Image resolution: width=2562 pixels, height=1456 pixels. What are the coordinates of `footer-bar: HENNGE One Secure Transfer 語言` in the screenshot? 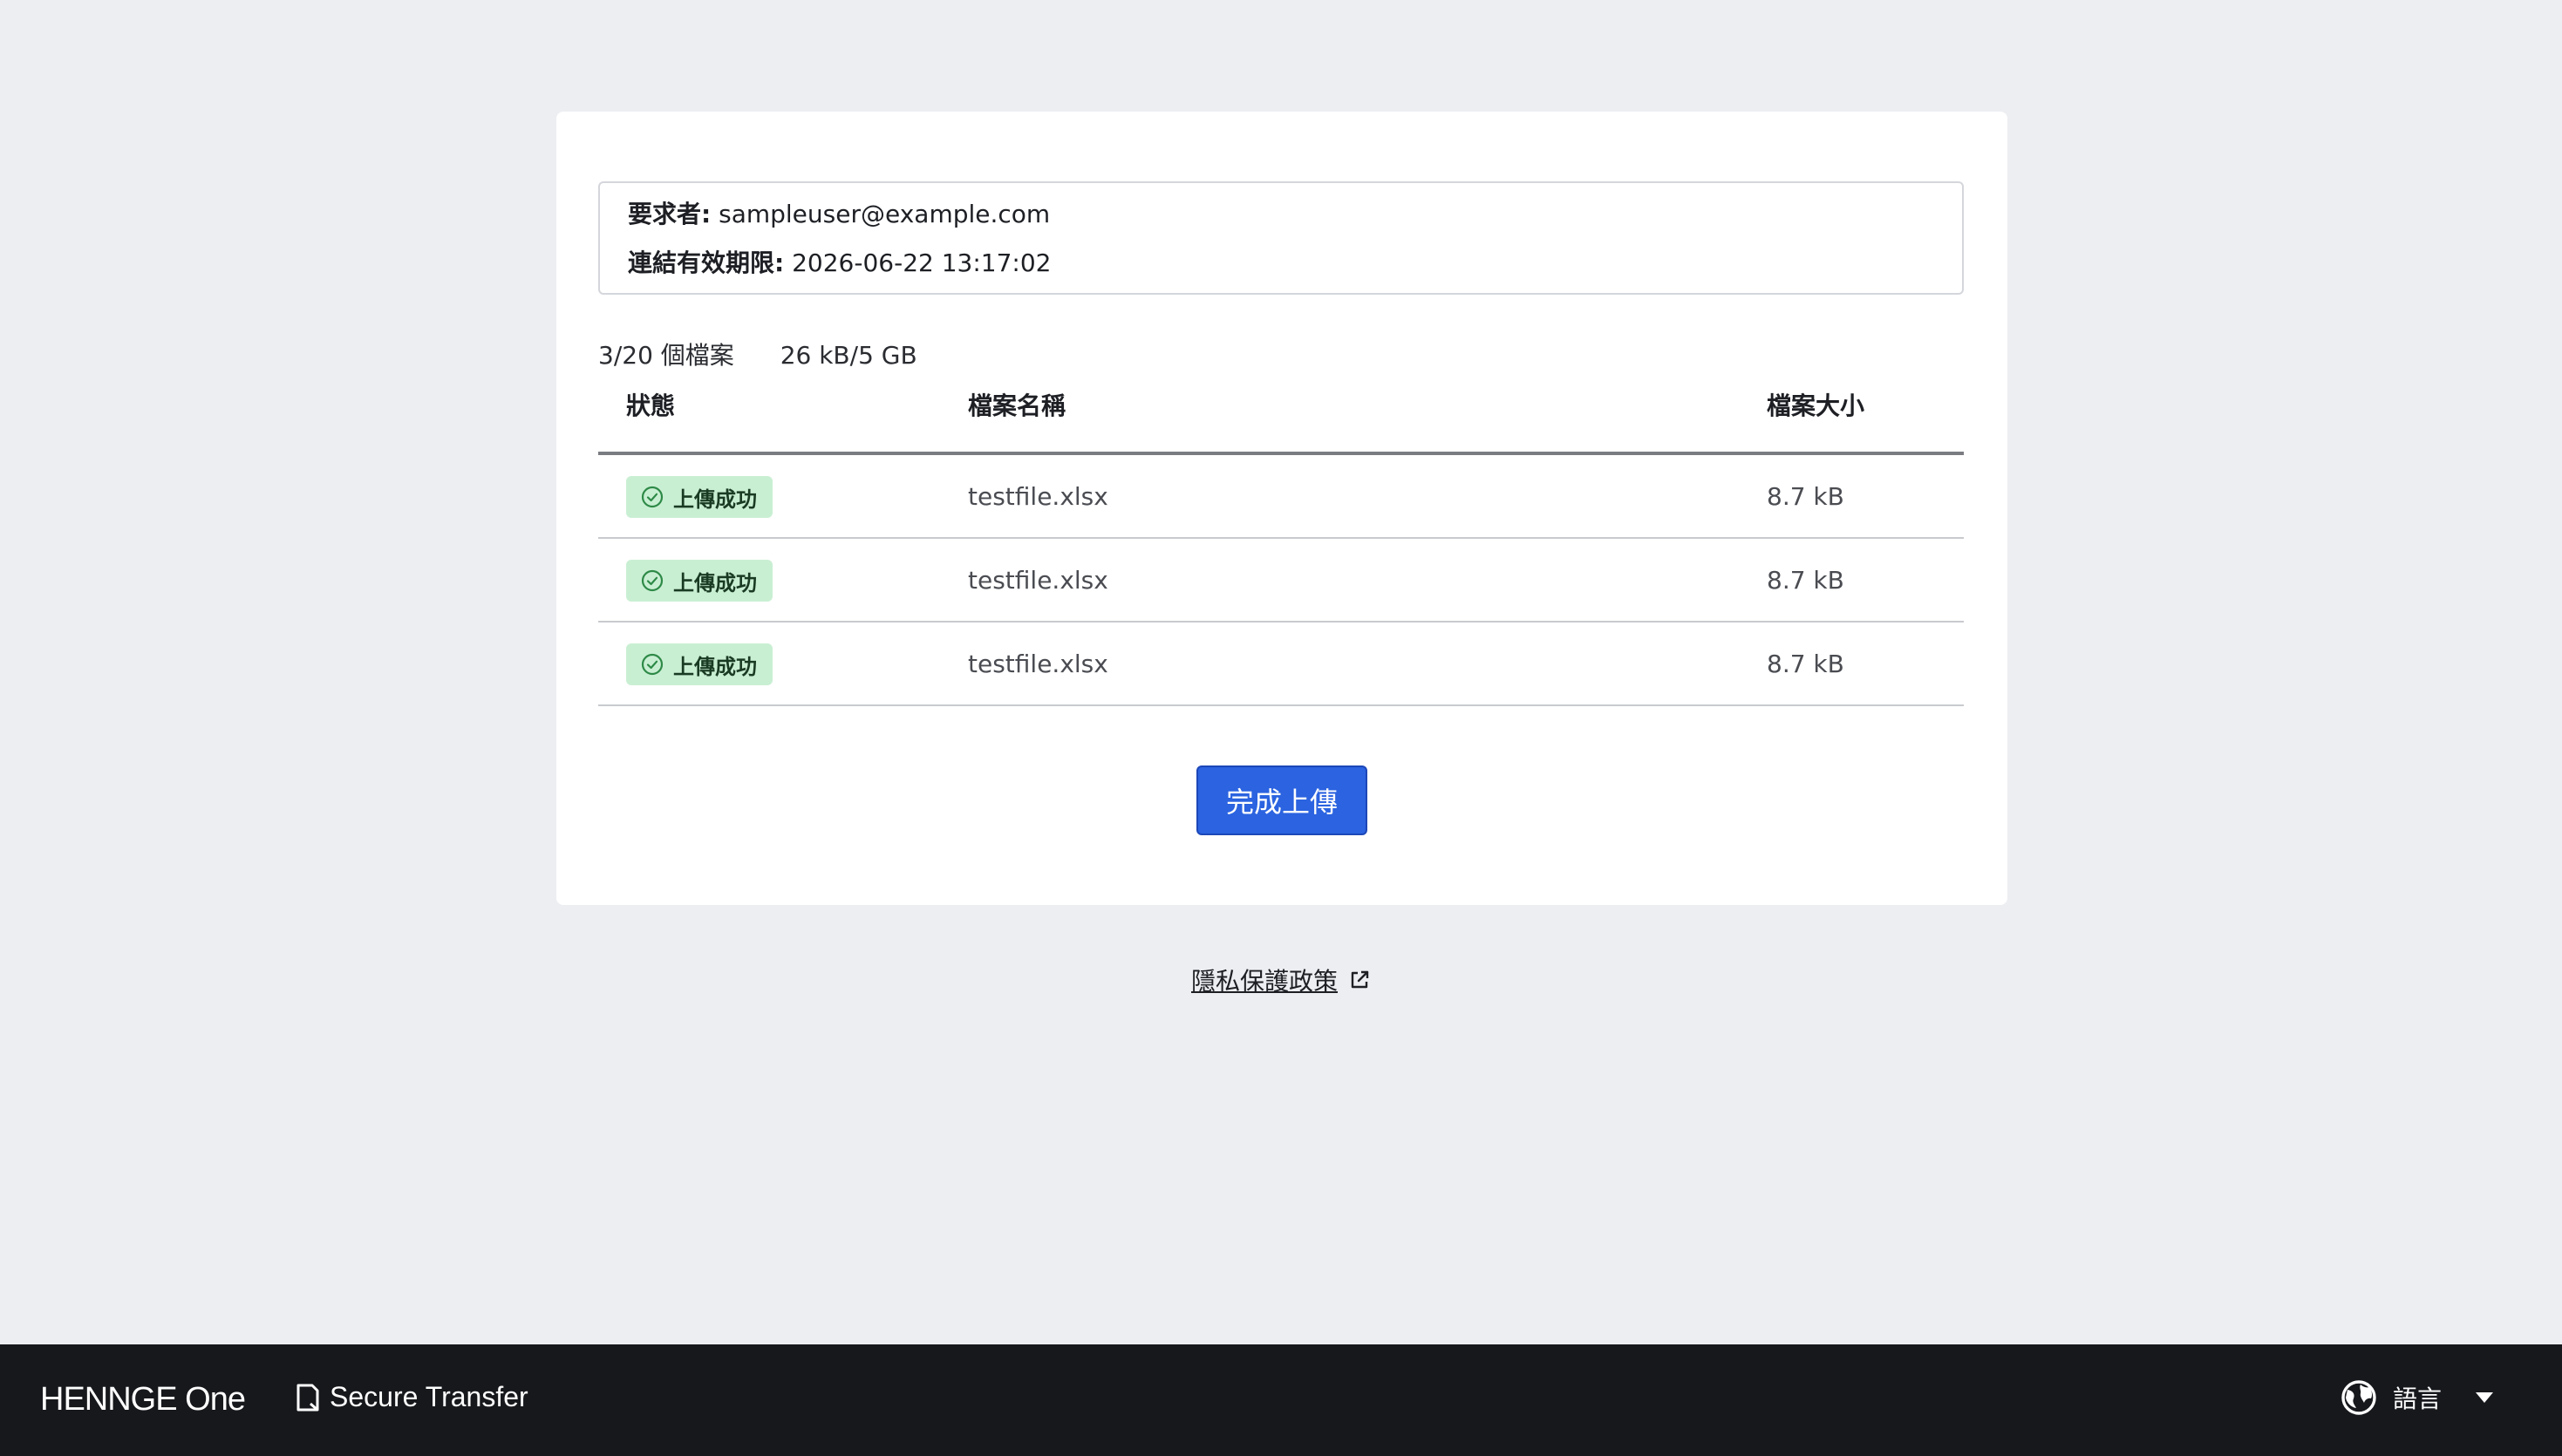 It's located at (1281, 1400).